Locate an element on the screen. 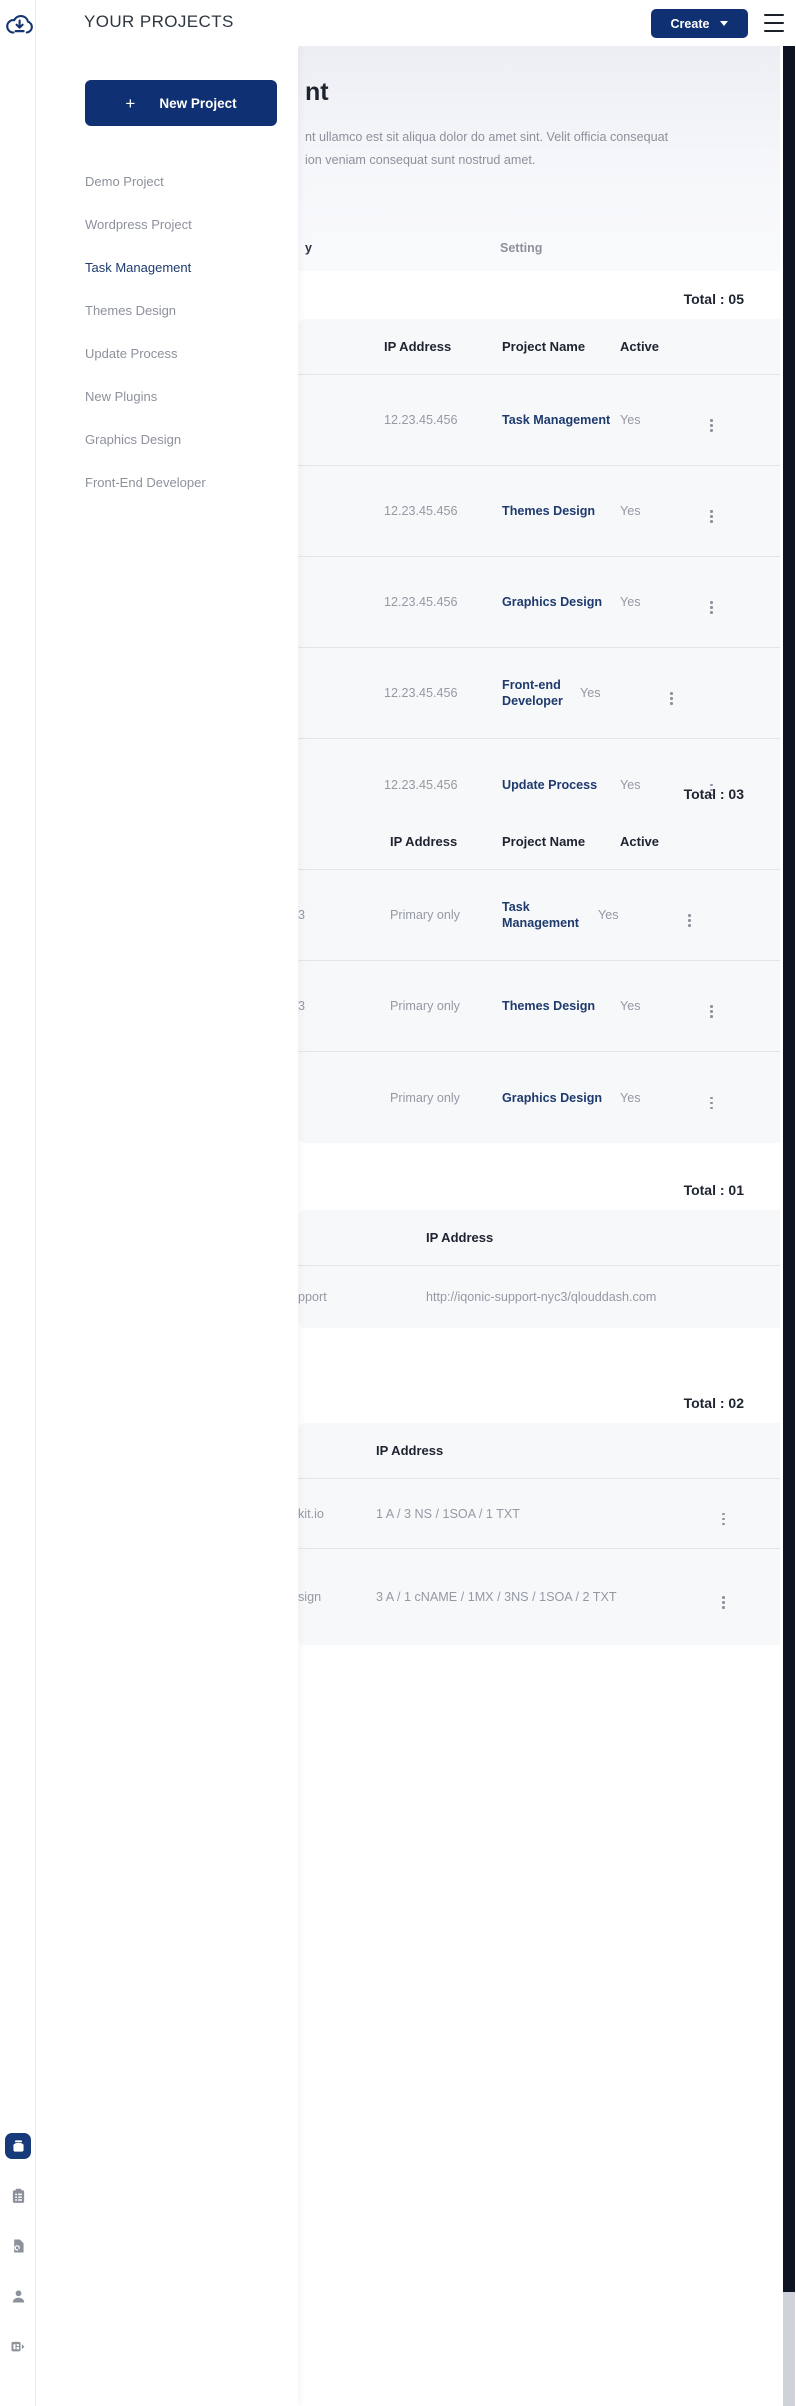 This screenshot has width=796, height=2406. project-item-demo-project: Demo Project is located at coordinates (185, 181).